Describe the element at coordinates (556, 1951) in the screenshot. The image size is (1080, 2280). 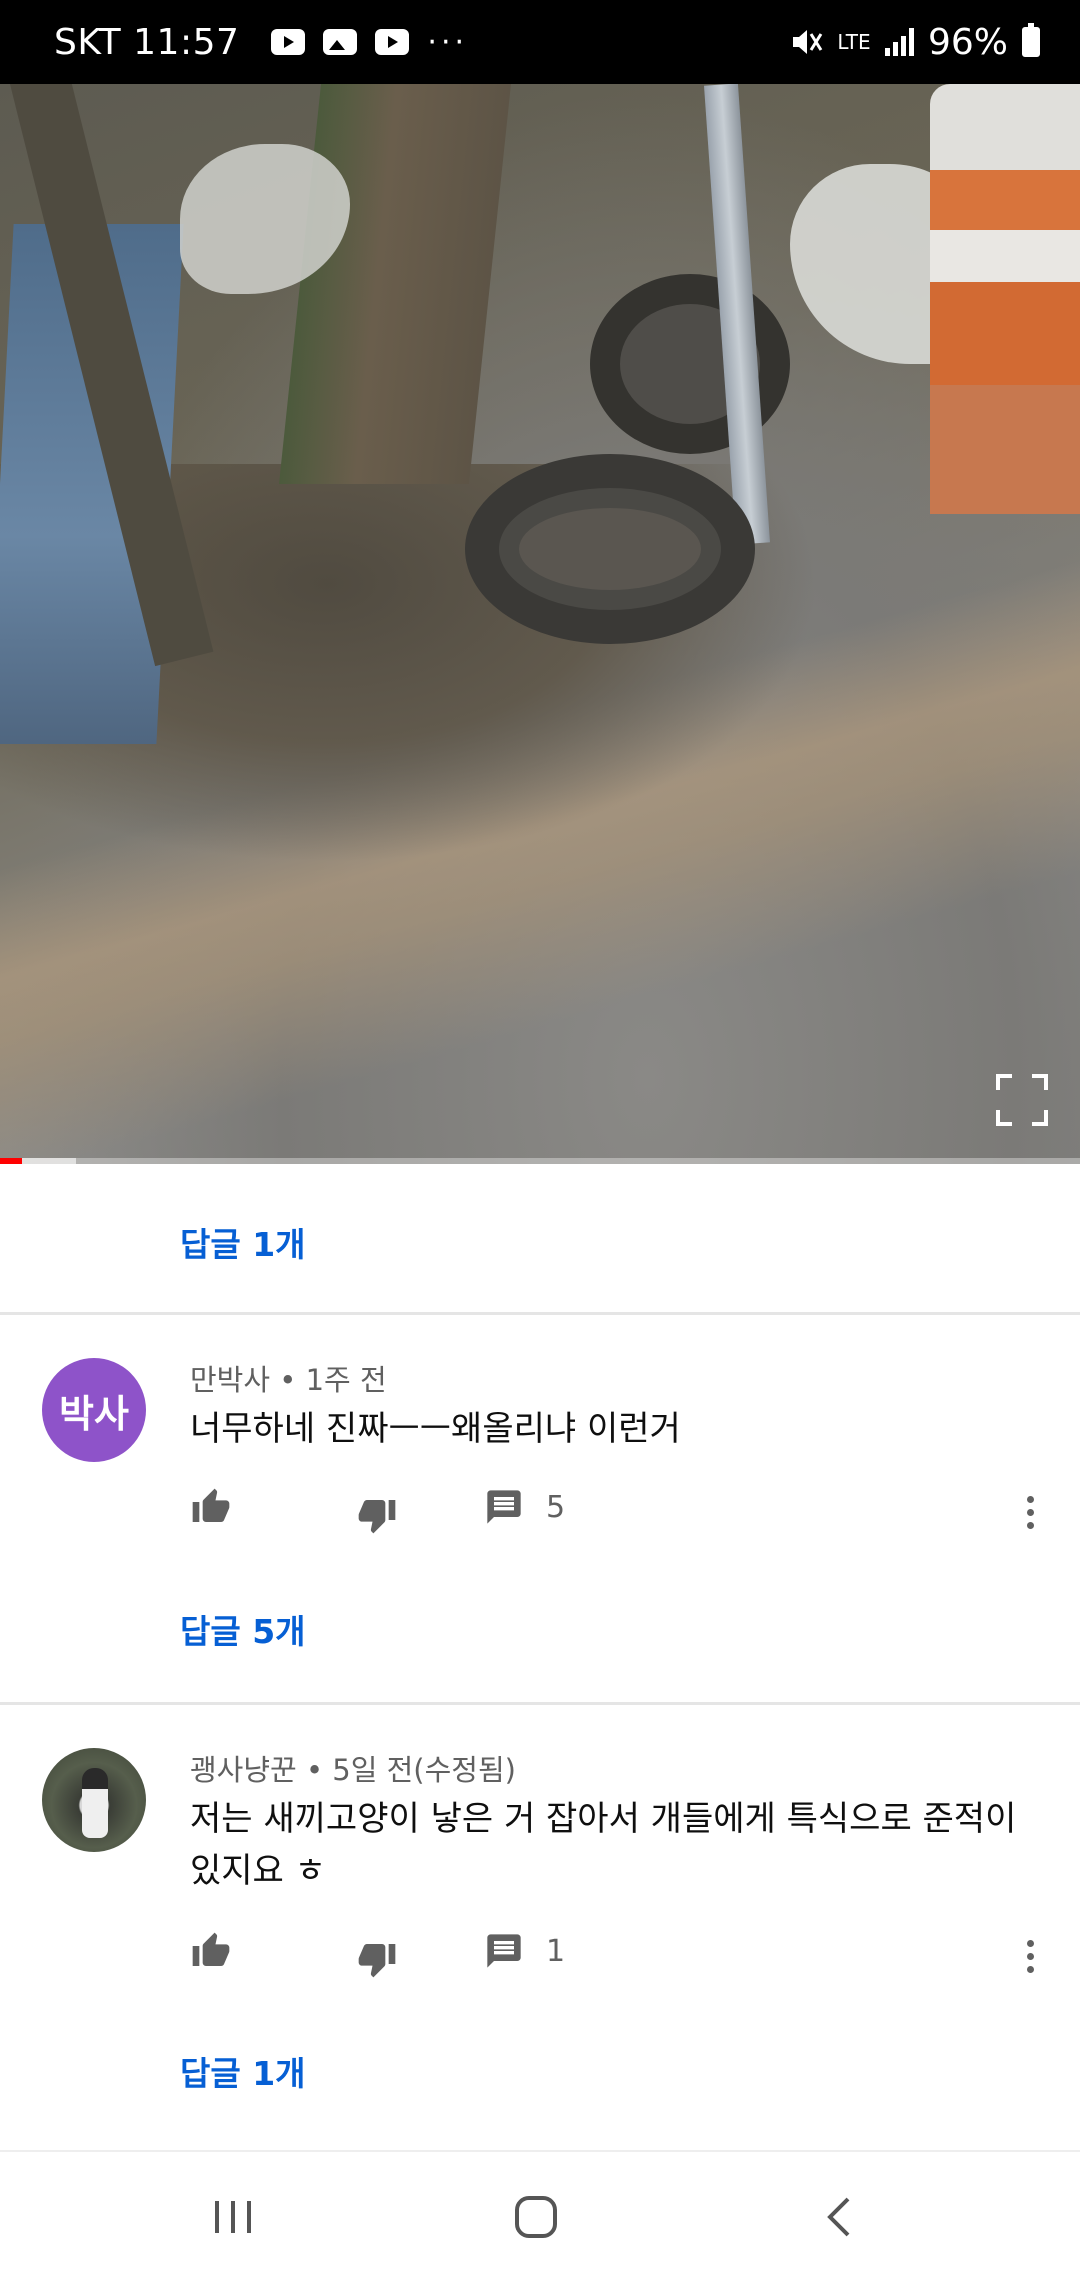
I see `reply-count: 1` at that location.